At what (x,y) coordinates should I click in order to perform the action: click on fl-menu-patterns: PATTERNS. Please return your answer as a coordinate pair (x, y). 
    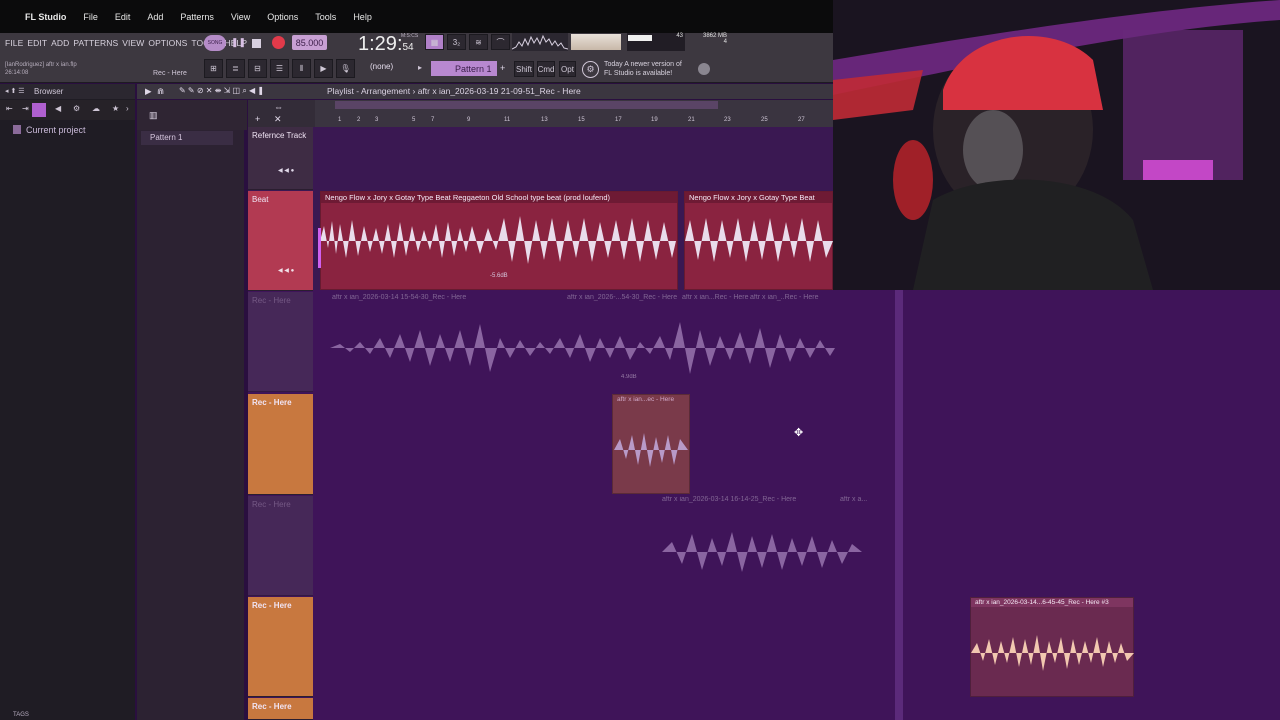
    Looking at the image, I should click on (95, 43).